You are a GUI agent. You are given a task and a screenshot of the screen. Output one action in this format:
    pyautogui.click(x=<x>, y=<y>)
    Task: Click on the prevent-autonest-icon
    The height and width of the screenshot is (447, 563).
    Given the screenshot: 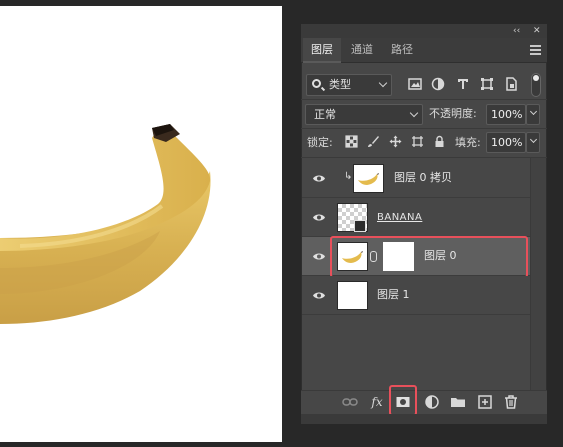 What is the action you would take?
    pyautogui.click(x=417, y=141)
    